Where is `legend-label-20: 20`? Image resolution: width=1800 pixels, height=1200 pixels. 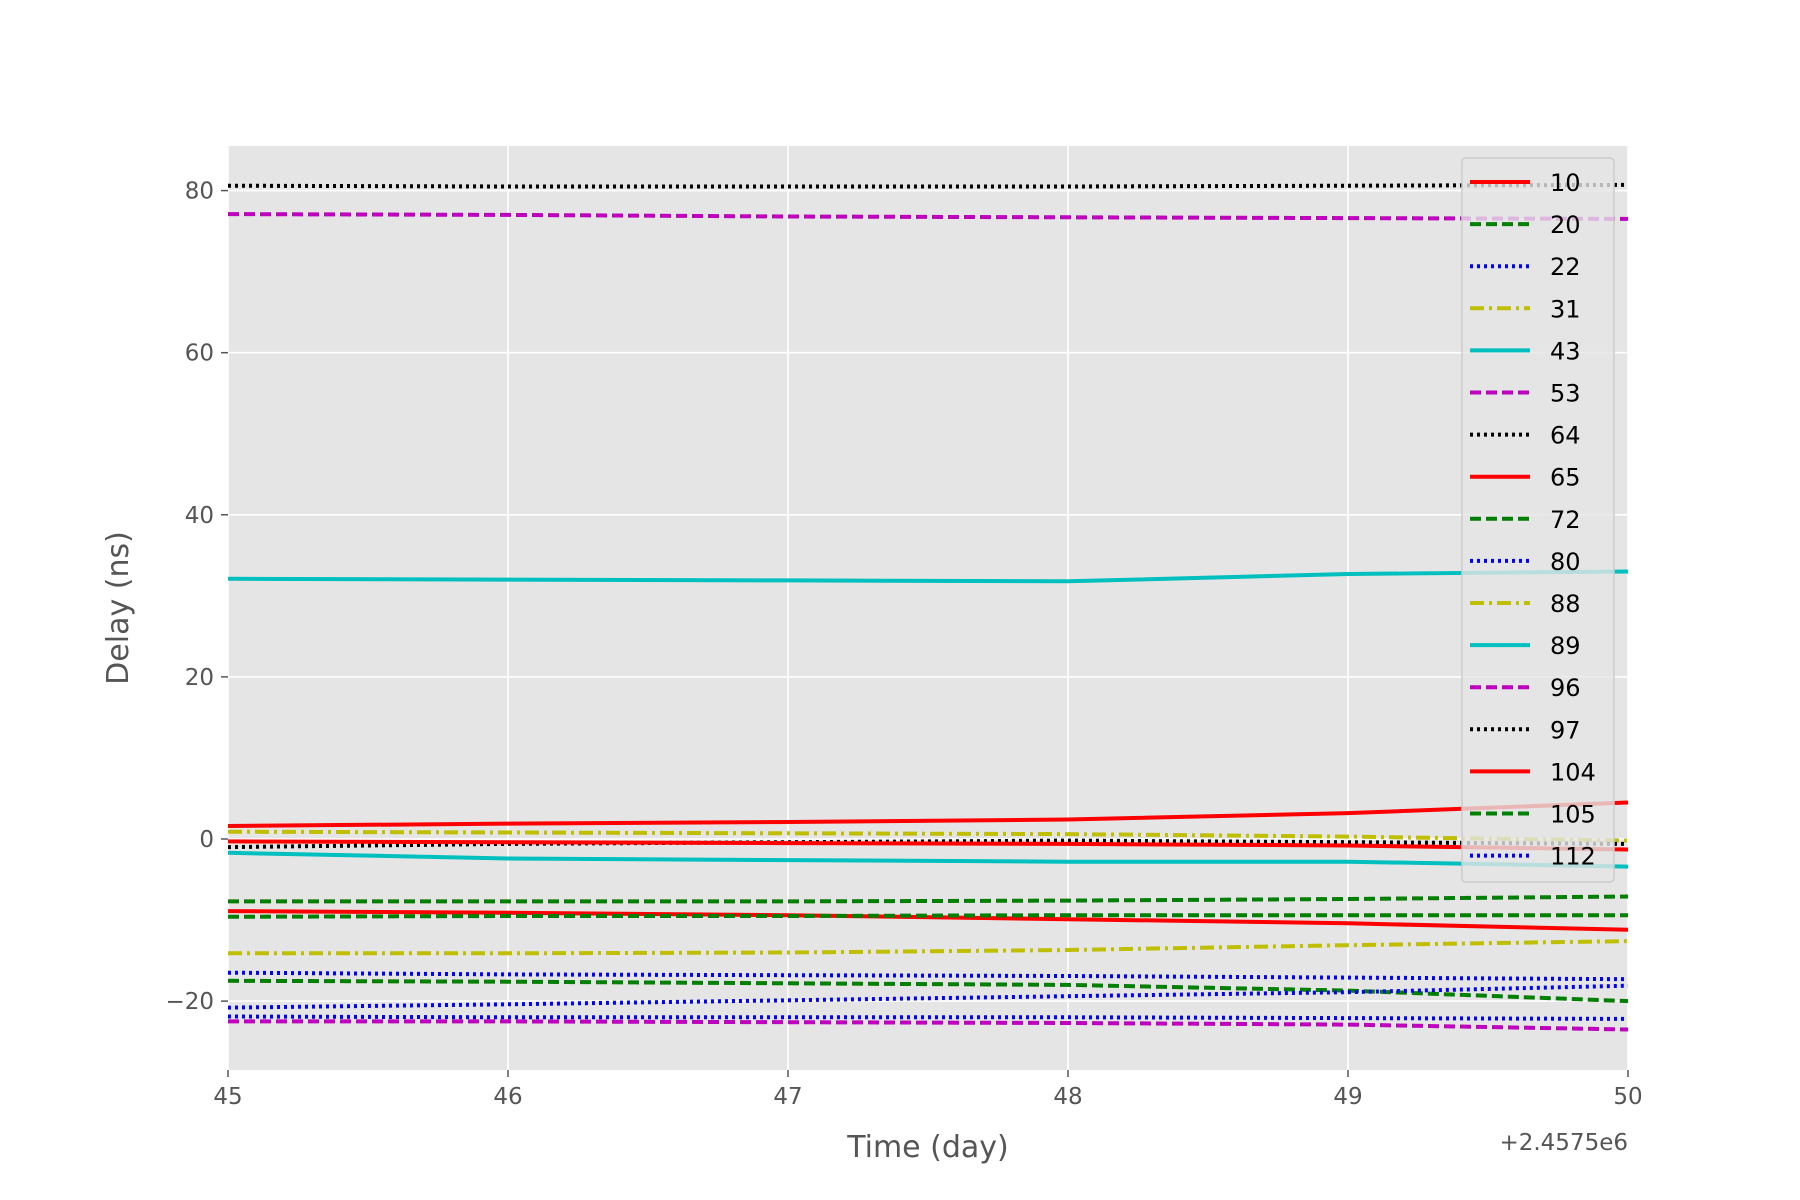
legend-label-20: 20 is located at coordinates (1565, 225).